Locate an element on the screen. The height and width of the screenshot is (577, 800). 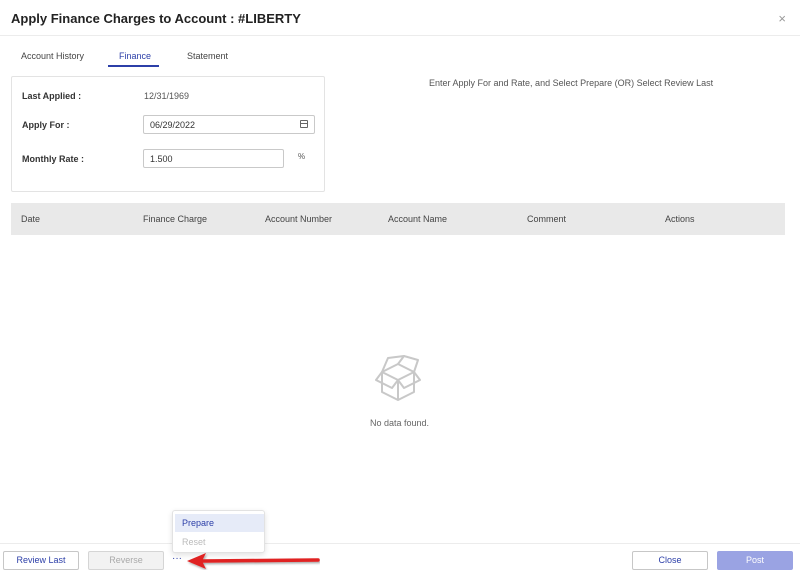
close-button: Close is located at coordinates (670, 560).